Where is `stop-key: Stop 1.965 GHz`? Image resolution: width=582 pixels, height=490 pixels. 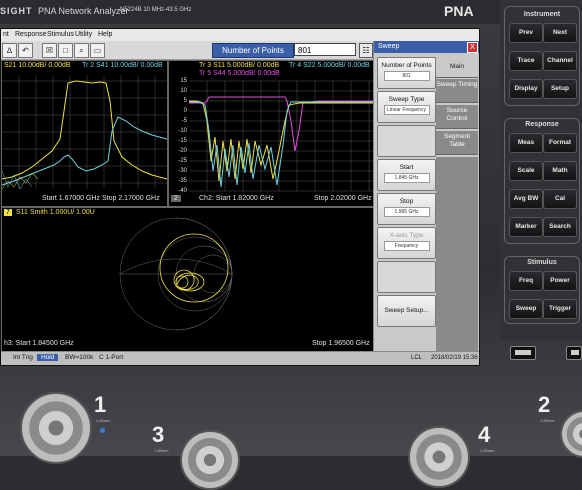
stop-key: Stop 1.965 GHz is located at coordinates (406, 209).